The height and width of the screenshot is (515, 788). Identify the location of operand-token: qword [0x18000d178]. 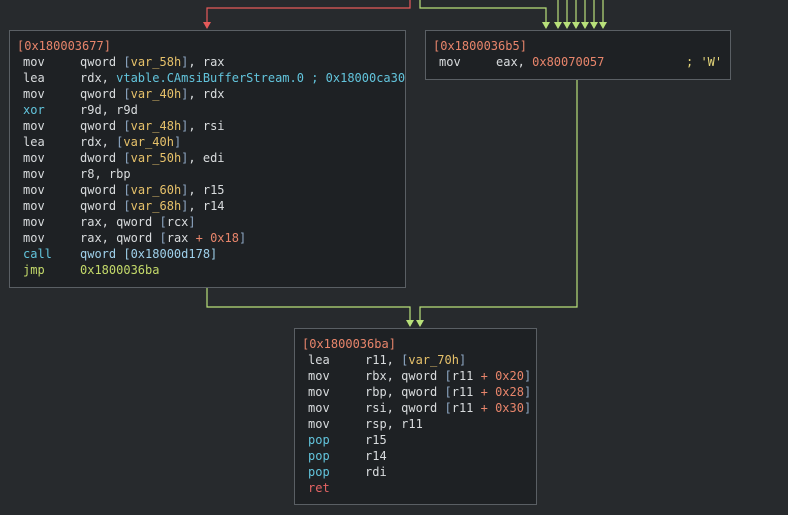
(149, 254).